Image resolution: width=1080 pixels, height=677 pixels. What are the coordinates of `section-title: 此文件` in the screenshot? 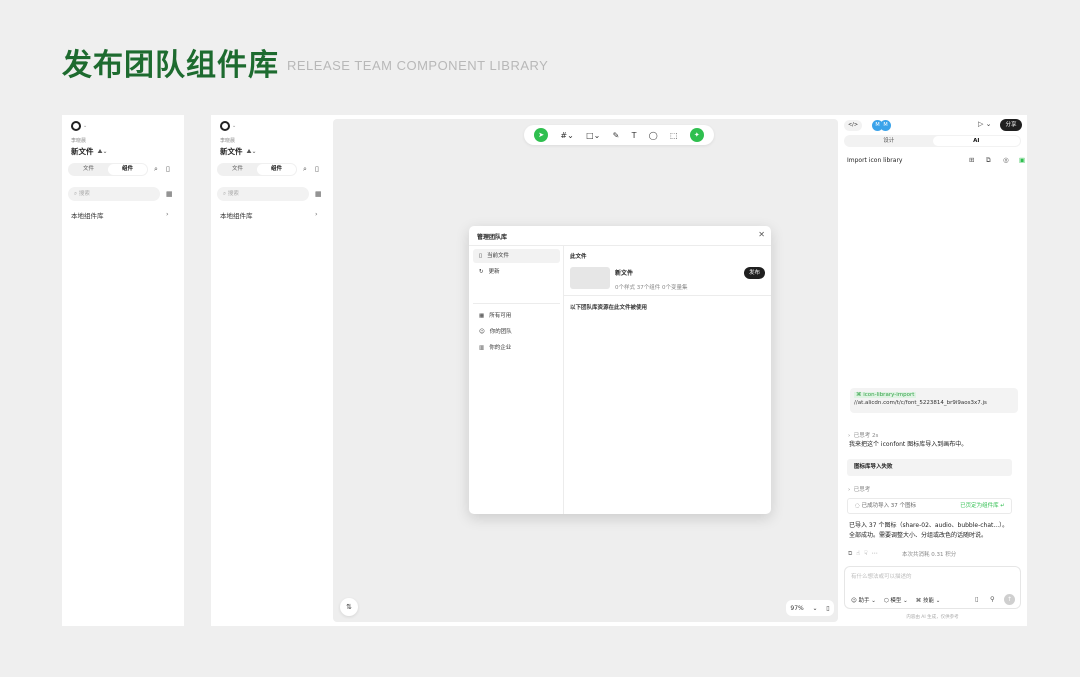 It's located at (578, 257).